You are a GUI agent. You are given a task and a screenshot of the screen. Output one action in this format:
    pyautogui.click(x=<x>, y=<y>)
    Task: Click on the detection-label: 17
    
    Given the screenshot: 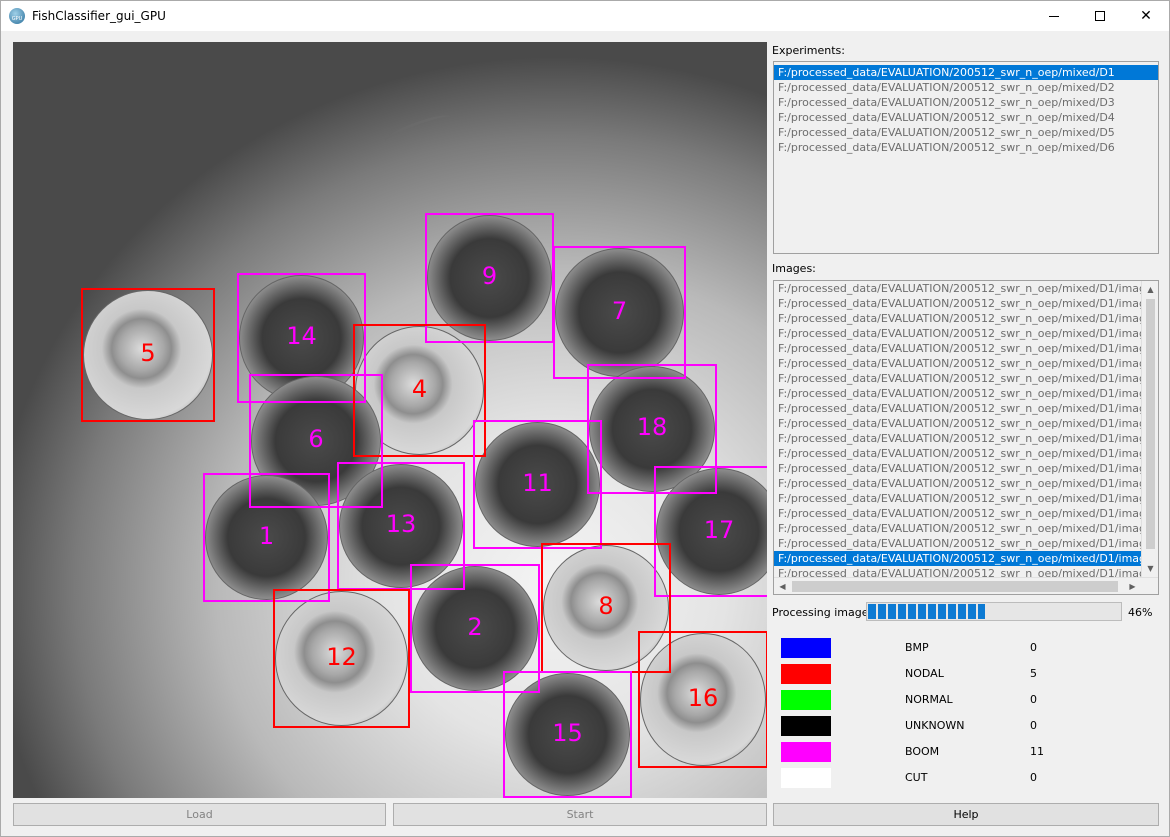 What is the action you would take?
    pyautogui.click(x=719, y=529)
    